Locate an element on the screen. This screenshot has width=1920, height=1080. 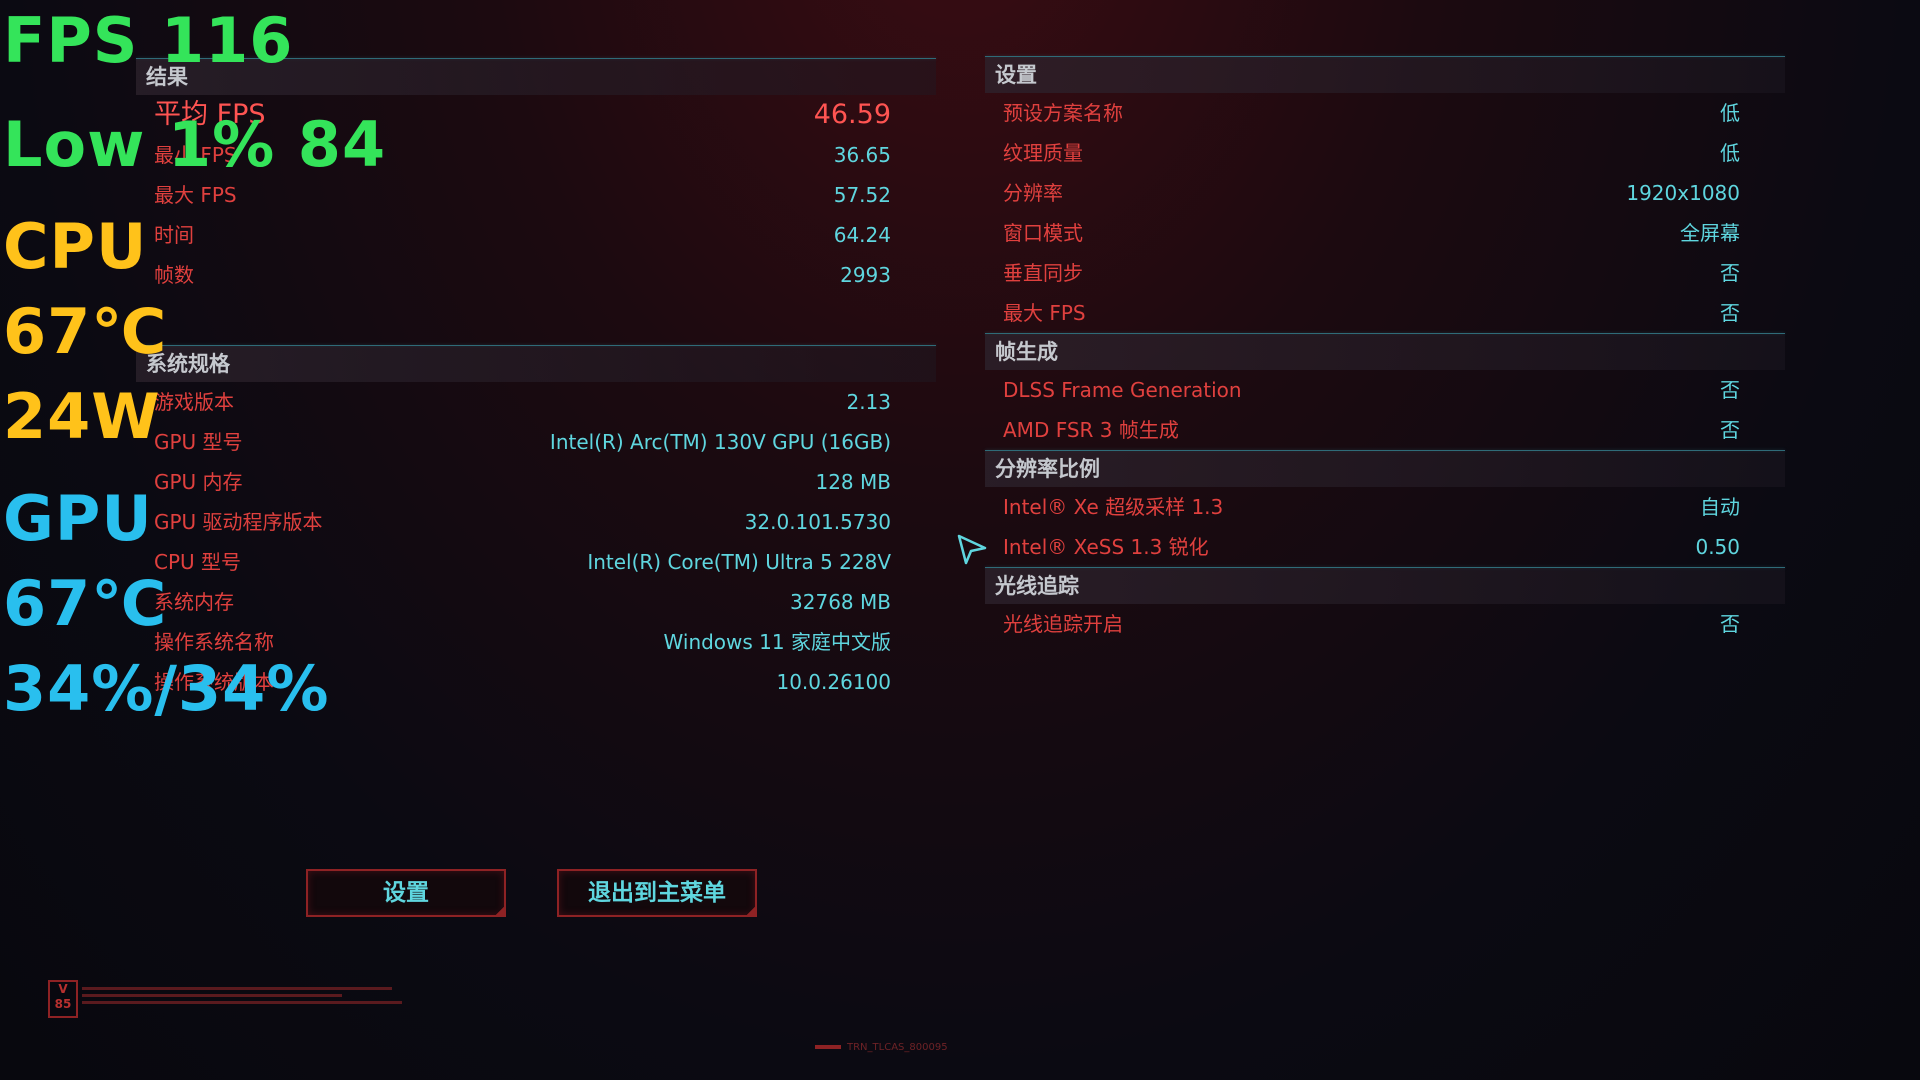
result-row-max-fps: 最大 FPS 57.52 is located at coordinates (536, 195).